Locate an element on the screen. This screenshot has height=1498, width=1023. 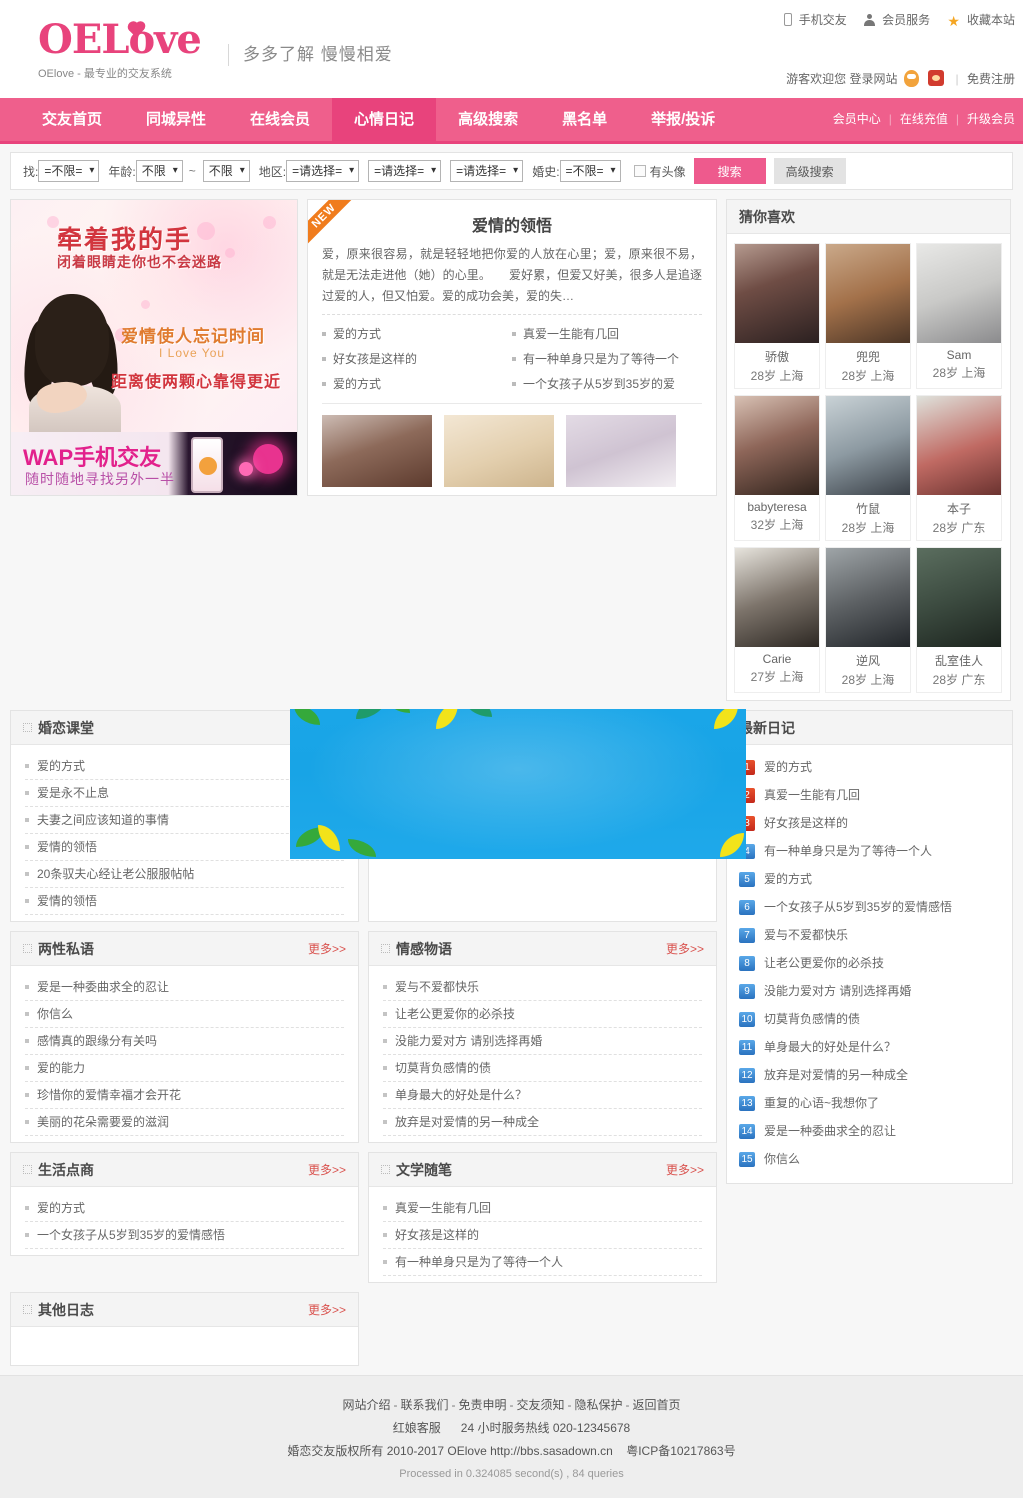
nav-link-upgrade: 升级会员 is located at coordinates (991, 119).